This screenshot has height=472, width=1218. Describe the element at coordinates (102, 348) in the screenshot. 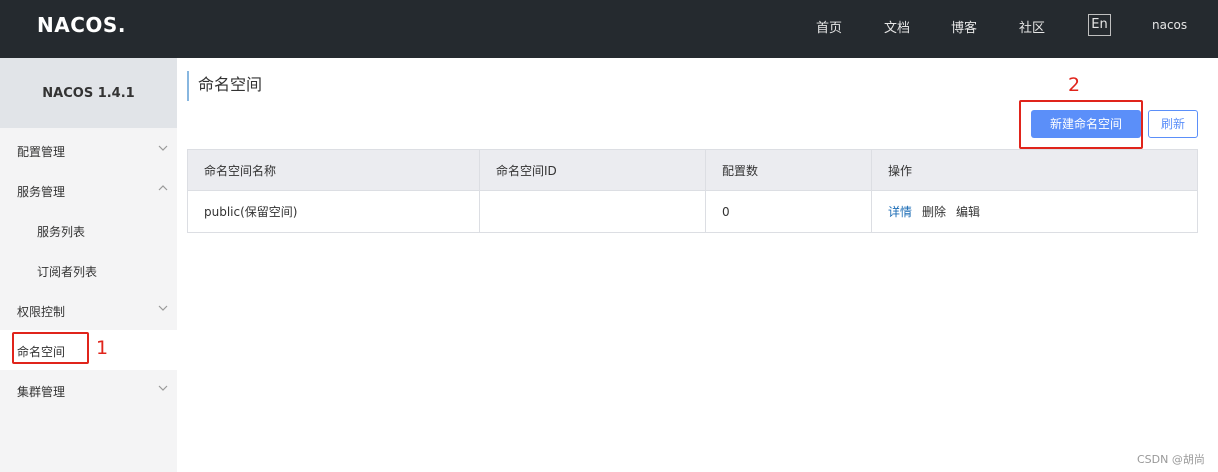

I see `annotation-number-1: 1` at that location.